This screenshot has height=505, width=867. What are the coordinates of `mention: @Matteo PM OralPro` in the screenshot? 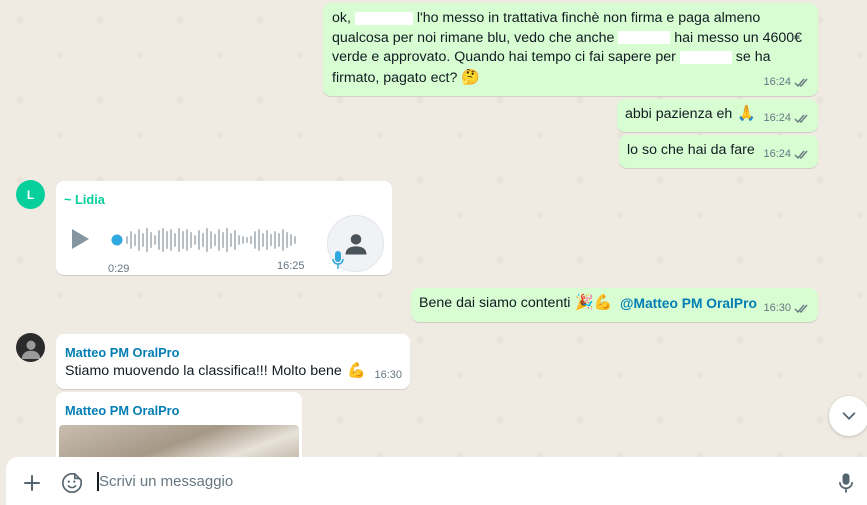 It's located at (688, 304).